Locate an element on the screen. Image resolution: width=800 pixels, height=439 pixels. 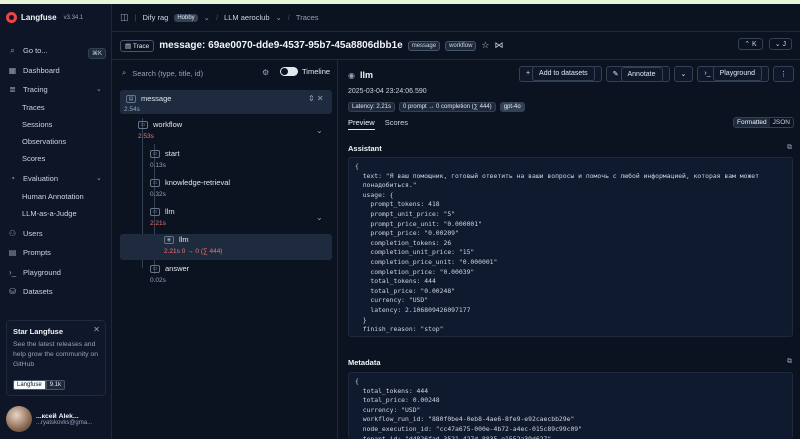
database-icon: ⛁ is located at coordinates (12, 291).